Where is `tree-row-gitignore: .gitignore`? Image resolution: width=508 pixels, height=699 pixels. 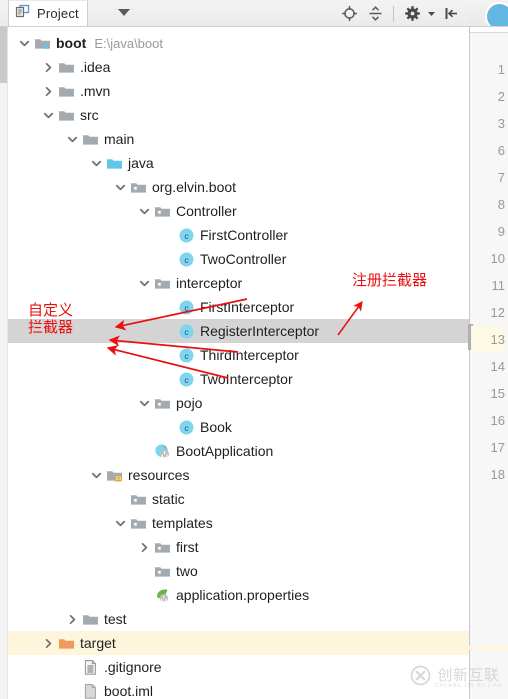 tree-row-gitignore: .gitignore is located at coordinates (238, 667).